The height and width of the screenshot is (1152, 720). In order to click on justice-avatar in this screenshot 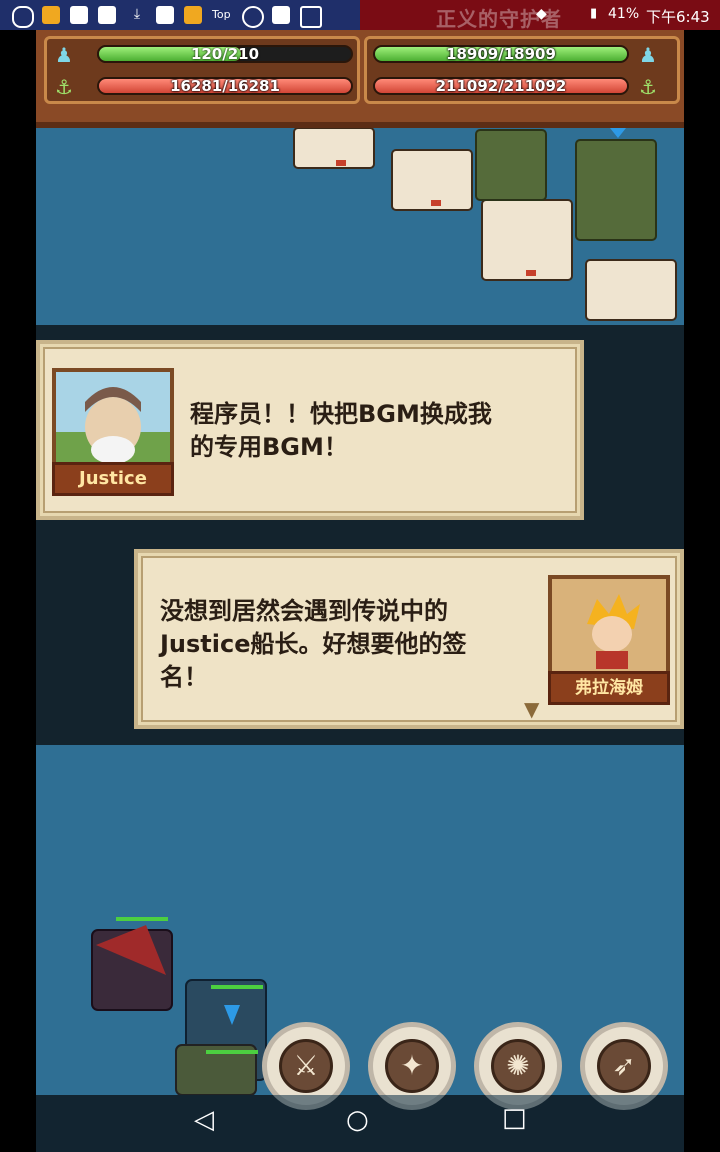, I will do `click(113, 422)`.